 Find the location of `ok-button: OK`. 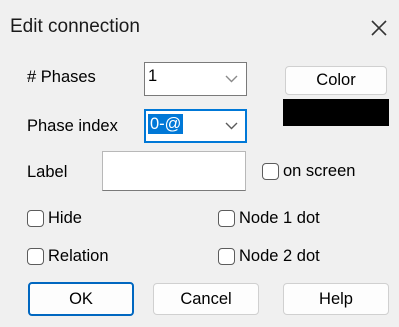

ok-button: OK is located at coordinates (81, 299).